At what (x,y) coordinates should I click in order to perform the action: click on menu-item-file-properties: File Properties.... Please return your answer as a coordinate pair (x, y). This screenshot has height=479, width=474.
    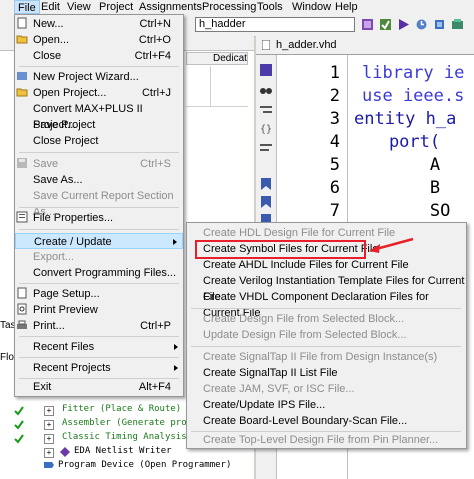
    Looking at the image, I should click on (99, 218).